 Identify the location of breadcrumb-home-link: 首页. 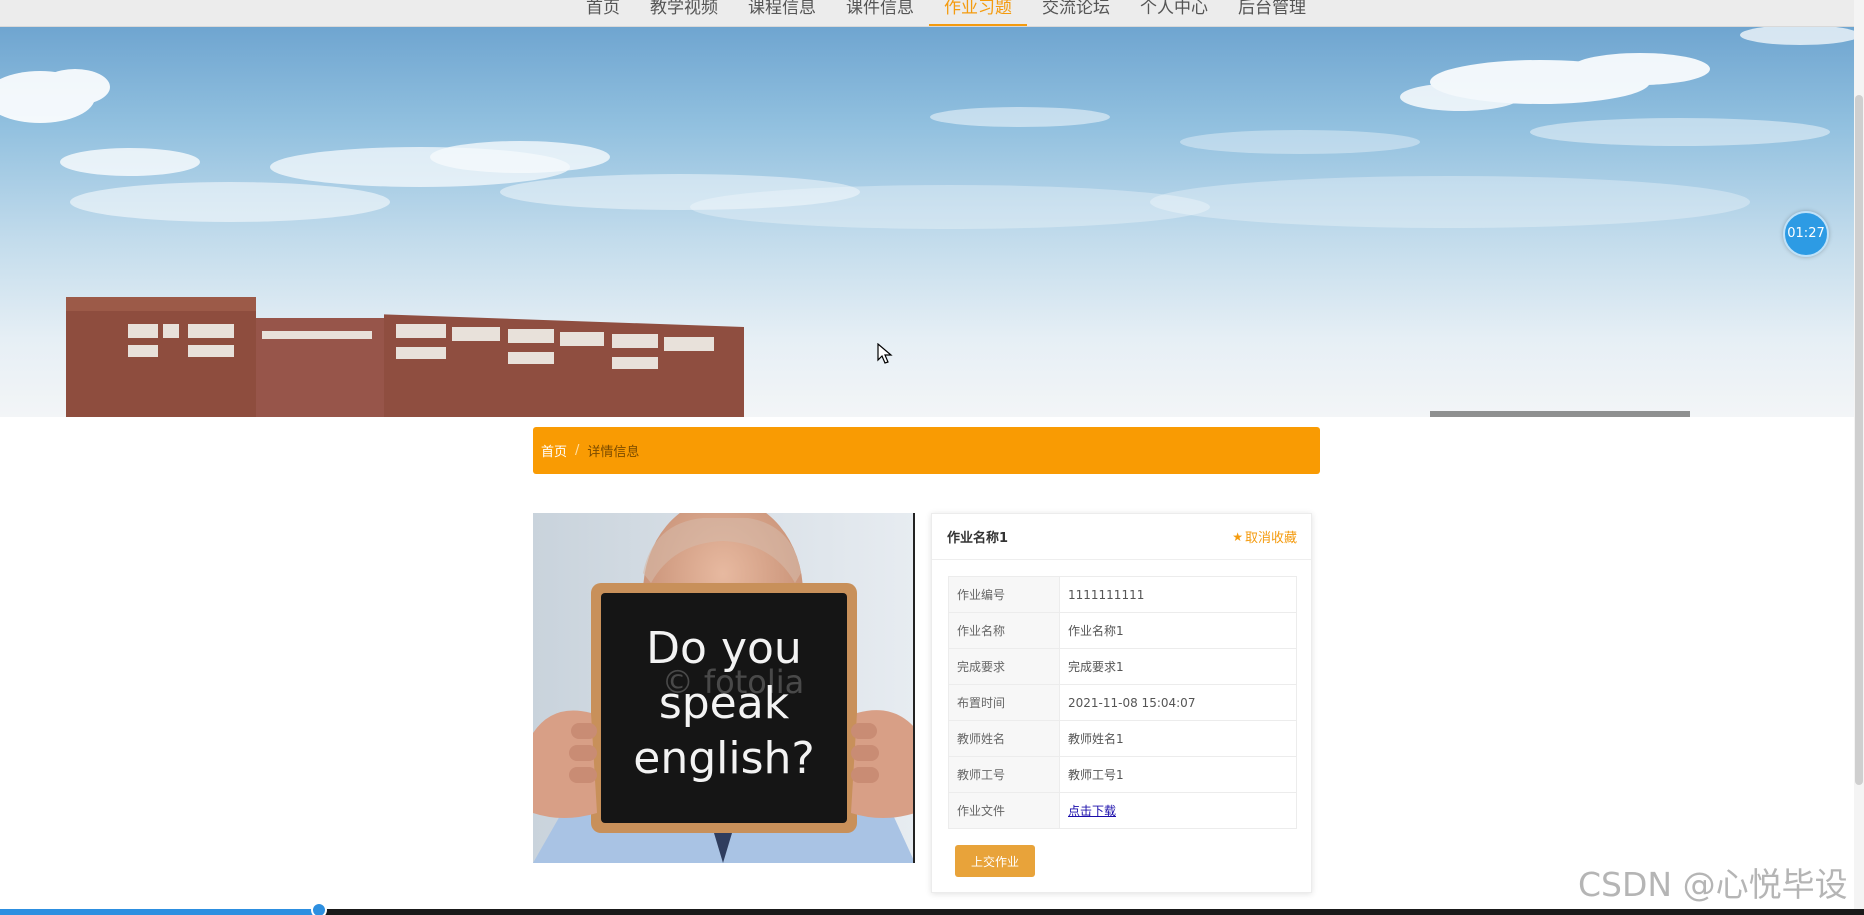
(554, 450).